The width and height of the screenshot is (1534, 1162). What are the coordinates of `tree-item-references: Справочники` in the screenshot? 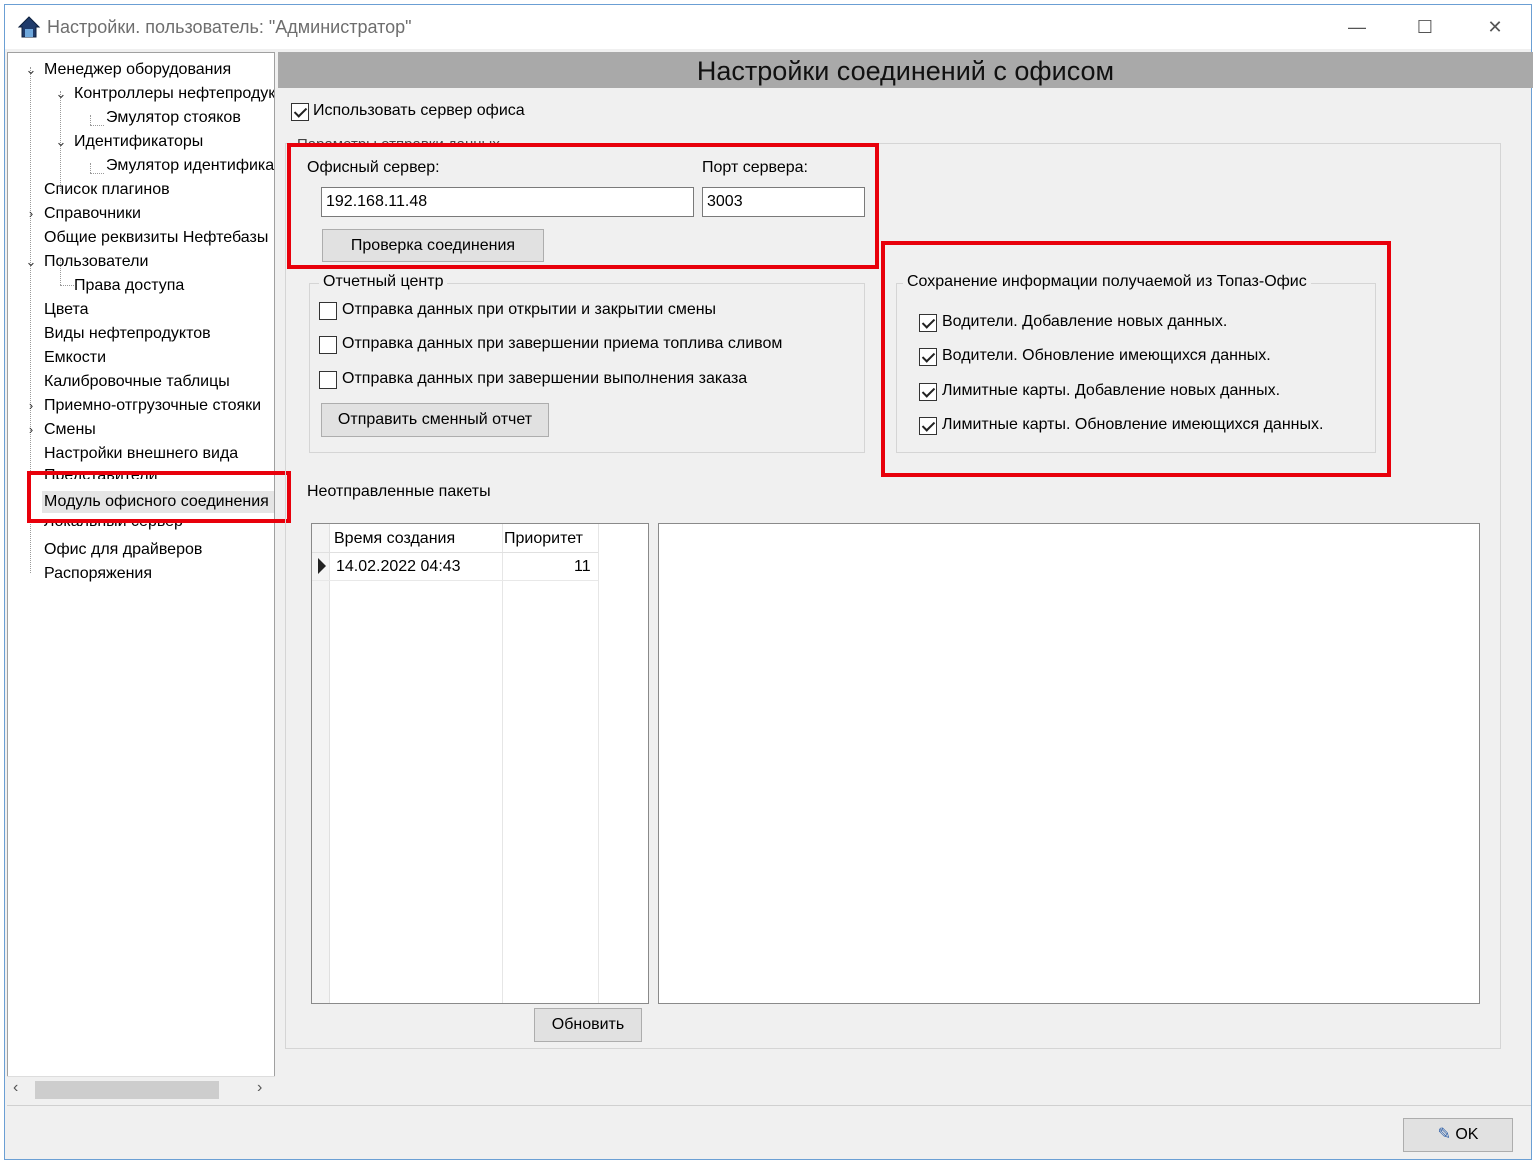 It's located at (92, 214).